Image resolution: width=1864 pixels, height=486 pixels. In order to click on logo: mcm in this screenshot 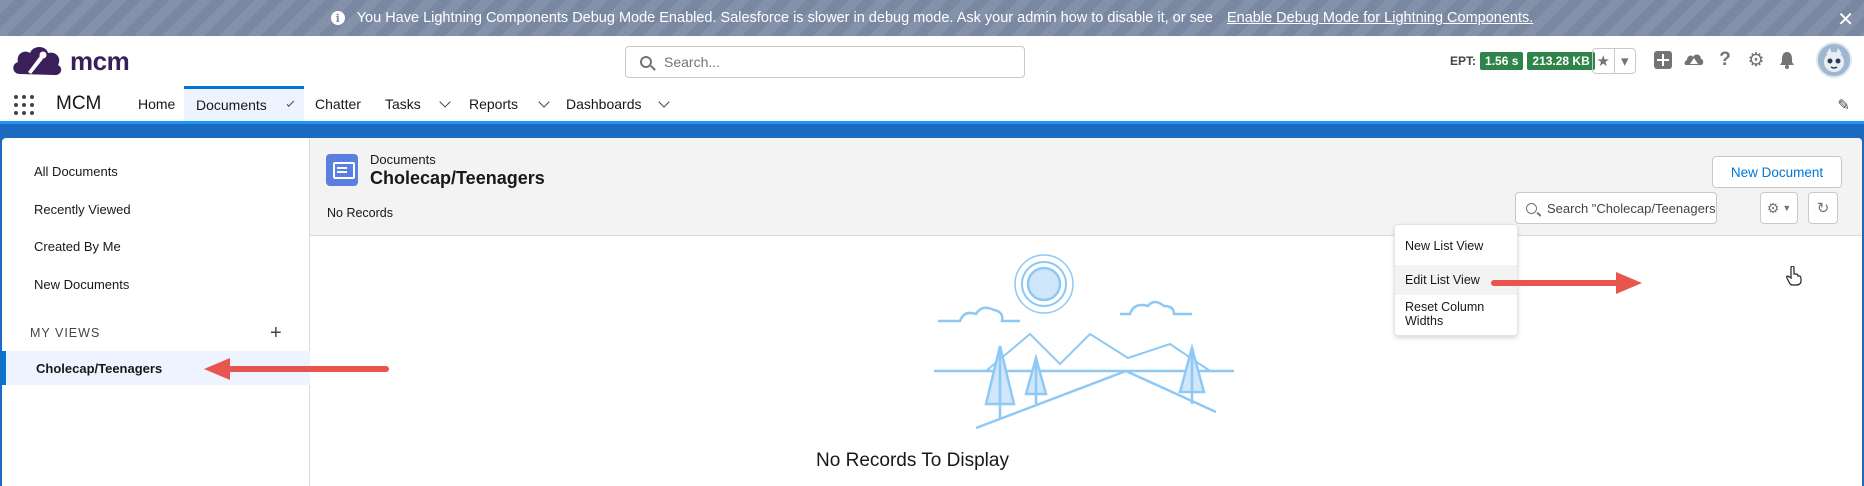, I will do `click(70, 61)`.